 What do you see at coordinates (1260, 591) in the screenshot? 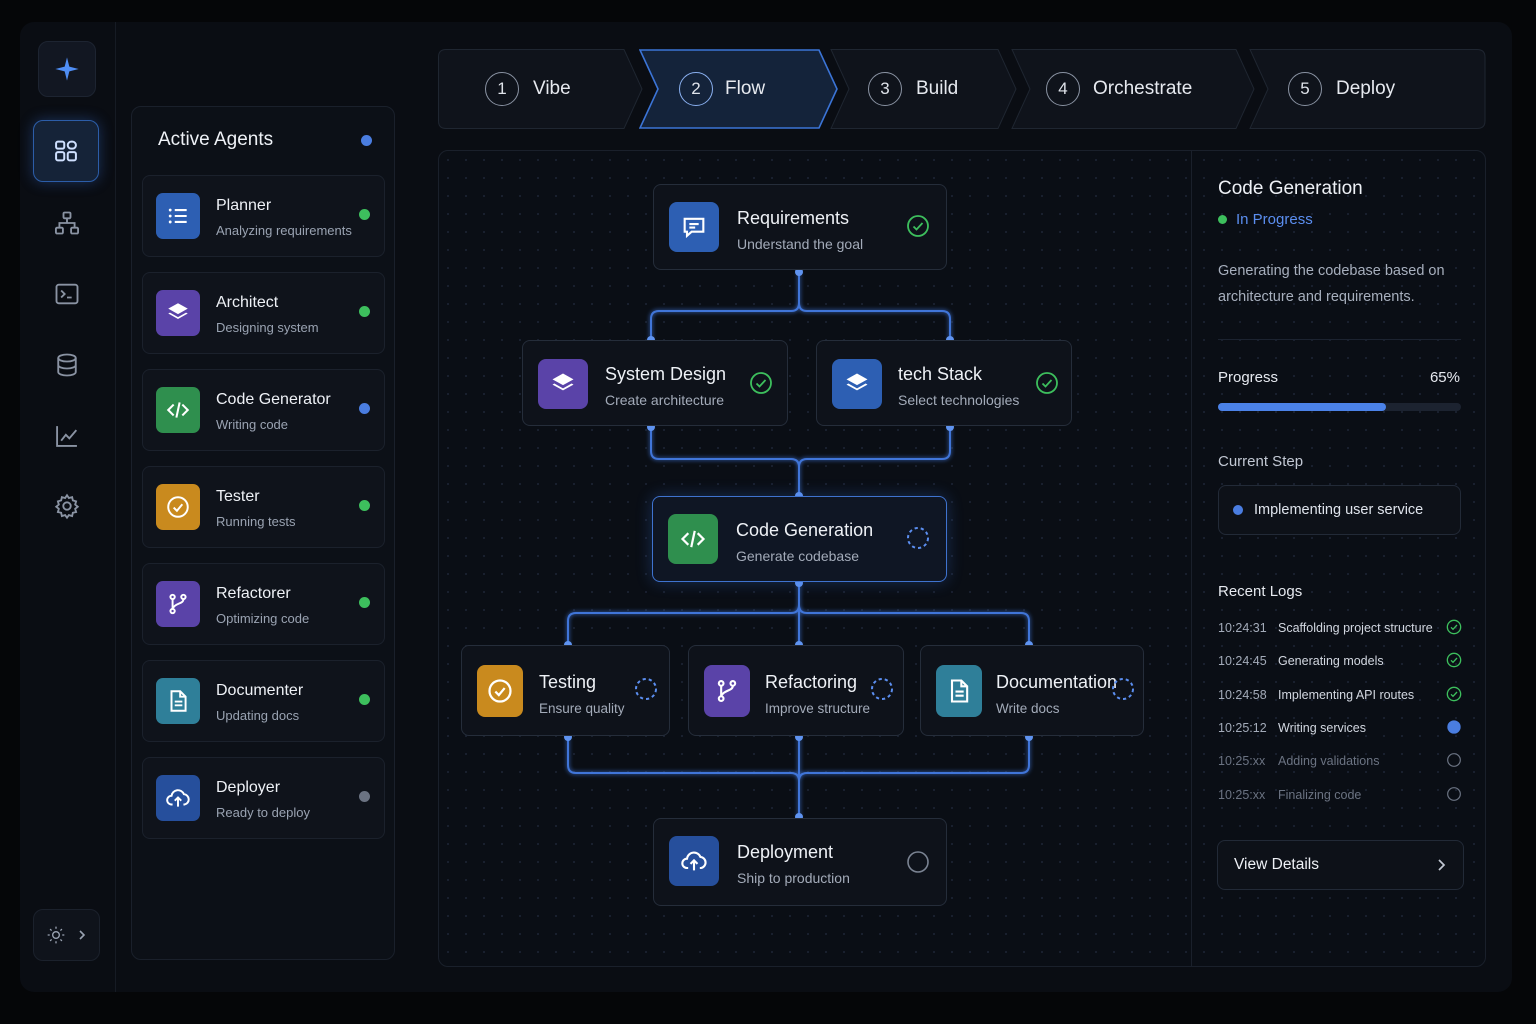
I see `recent-logs-label: Recent Logs` at bounding box center [1260, 591].